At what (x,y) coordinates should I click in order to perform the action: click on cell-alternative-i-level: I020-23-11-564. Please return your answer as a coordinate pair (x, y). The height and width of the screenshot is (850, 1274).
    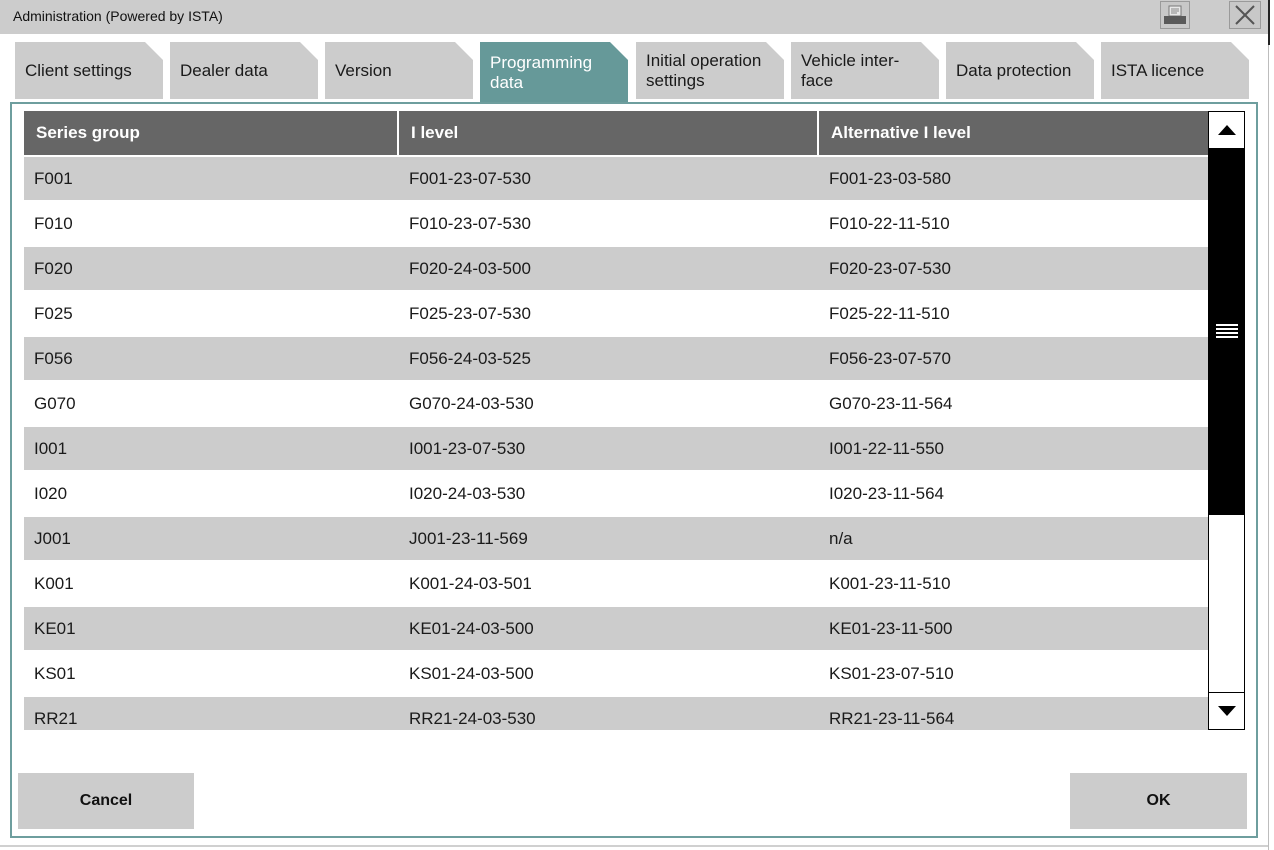
    Looking at the image, I should click on (886, 493).